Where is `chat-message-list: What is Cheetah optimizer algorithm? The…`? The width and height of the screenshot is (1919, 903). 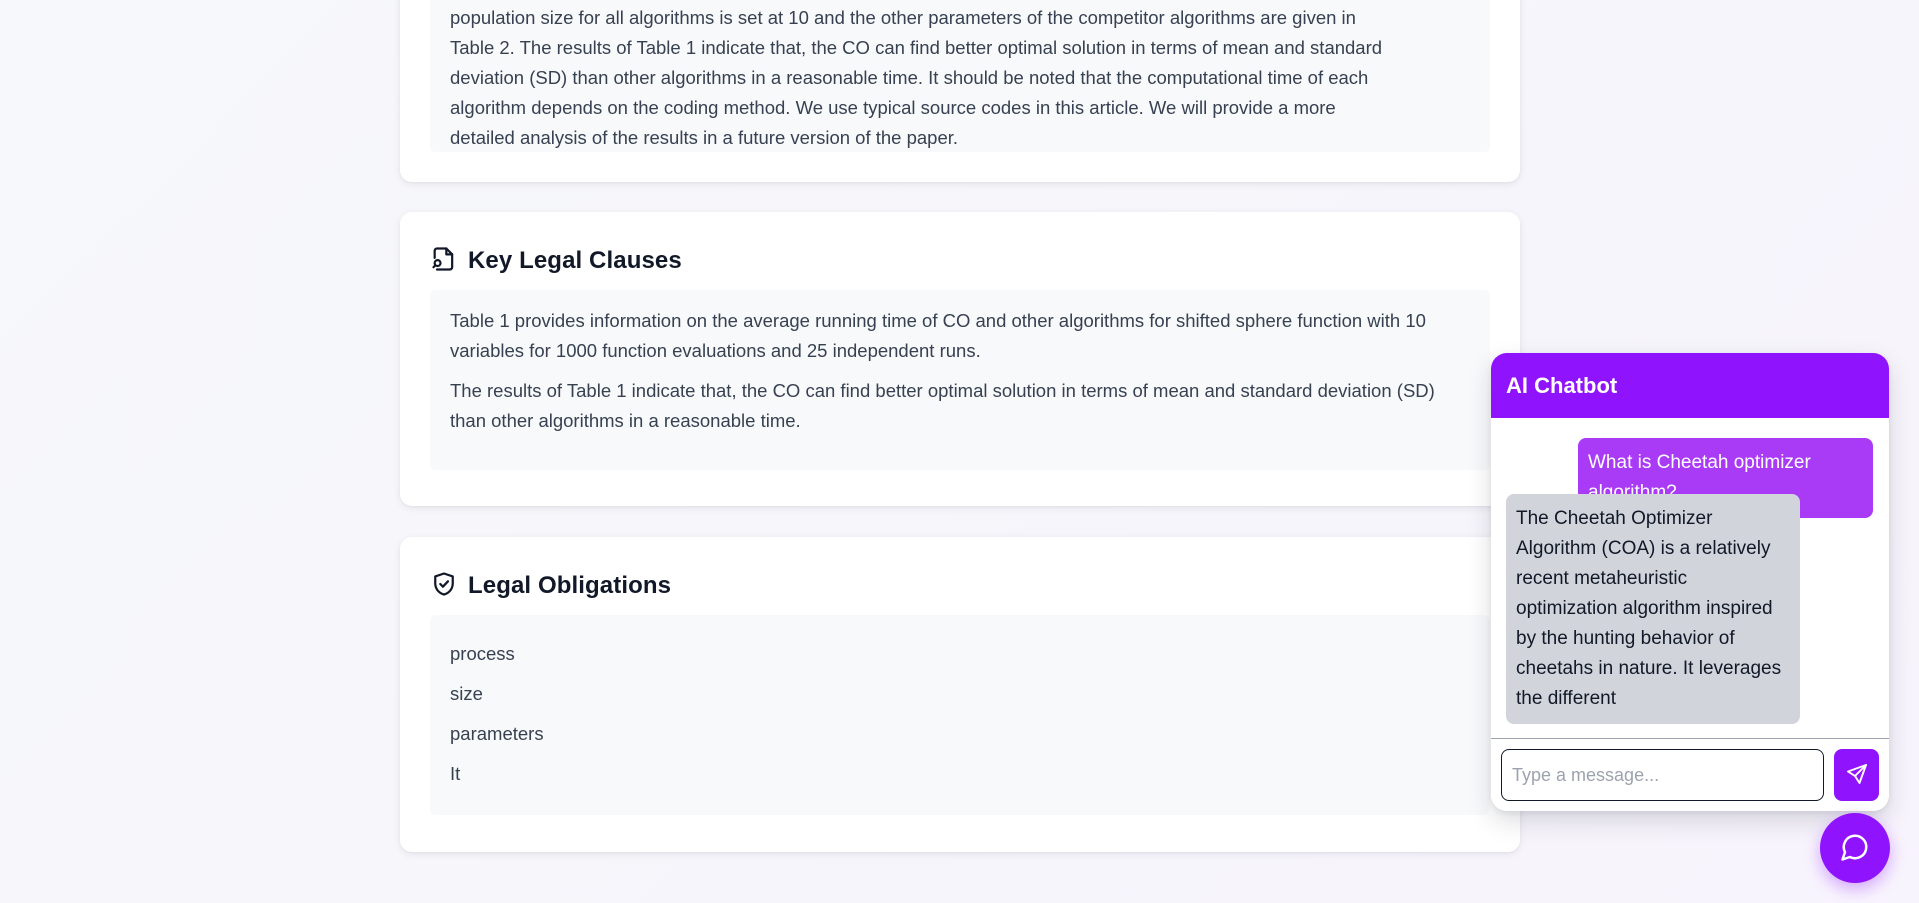 chat-message-list: What is Cheetah optimizer algorithm? The… is located at coordinates (1690, 578).